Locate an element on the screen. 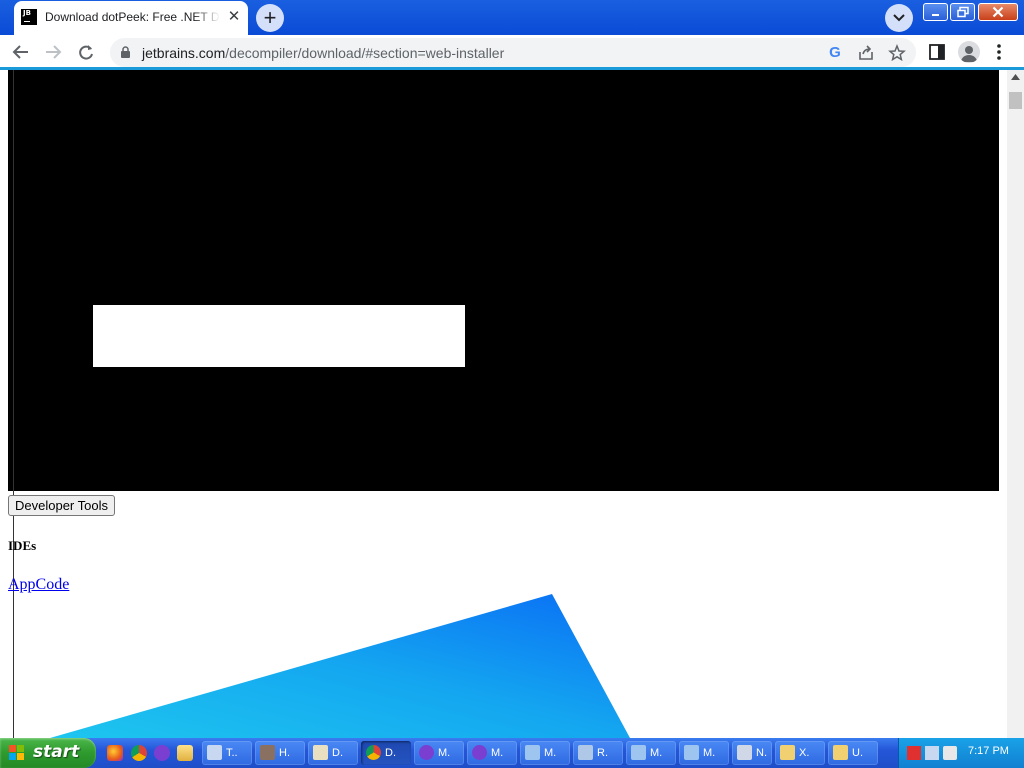 The image size is (1024, 768). taskbar-item: D. is located at coordinates (333, 753).